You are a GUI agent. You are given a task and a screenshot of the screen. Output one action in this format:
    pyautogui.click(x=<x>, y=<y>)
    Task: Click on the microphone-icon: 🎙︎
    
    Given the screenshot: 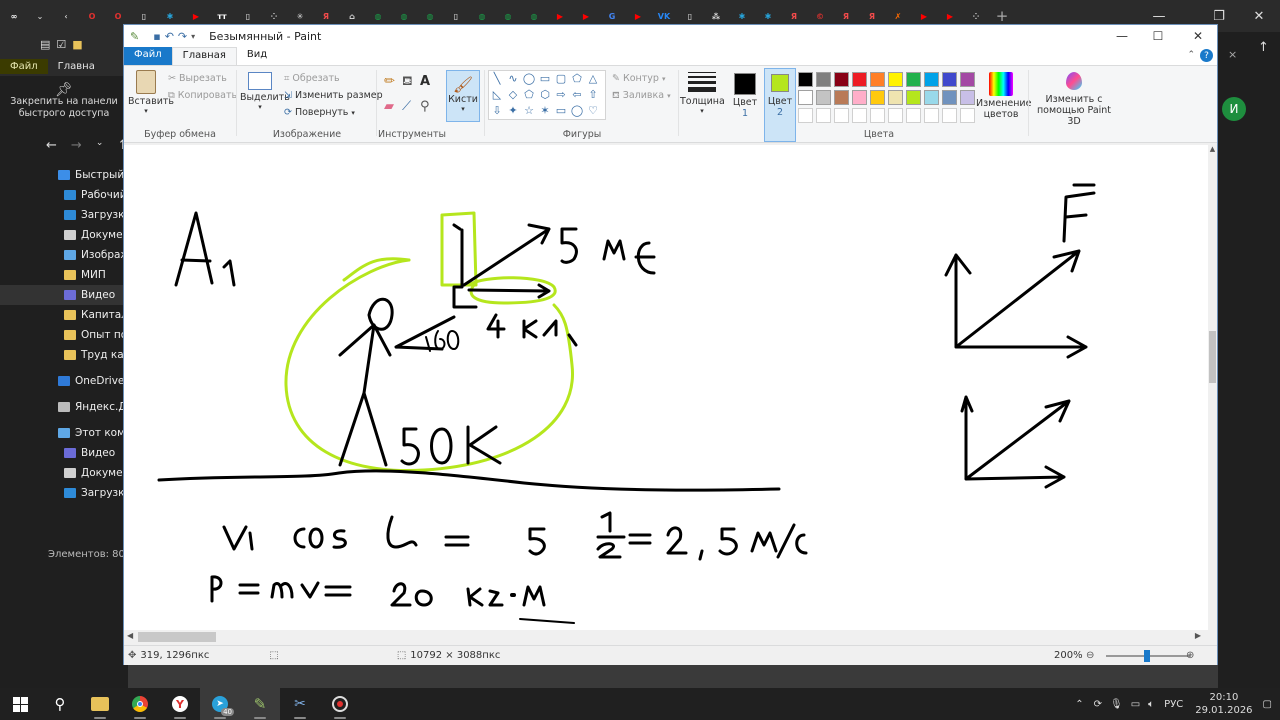 What is the action you would take?
    pyautogui.click(x=1116, y=704)
    